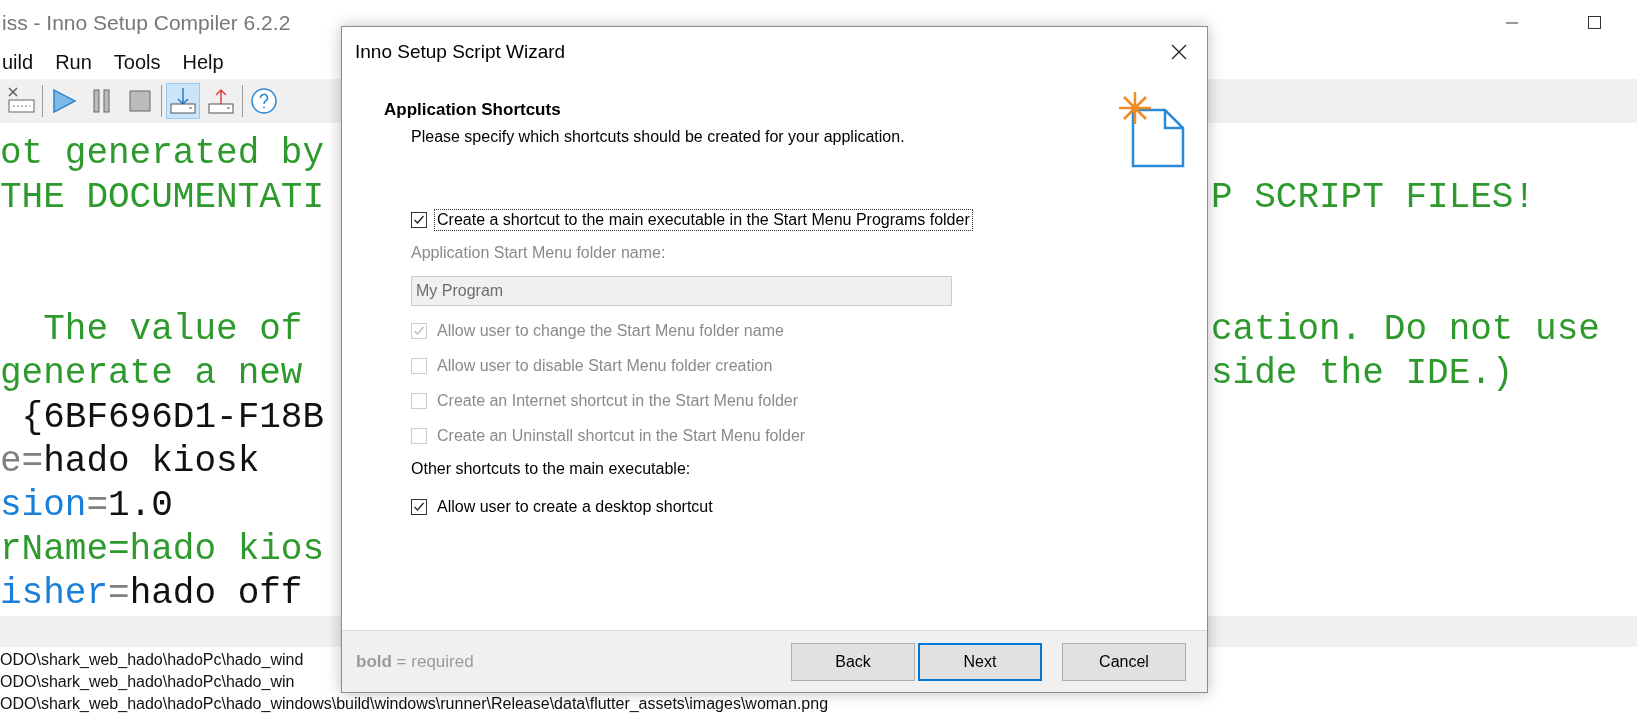 The height and width of the screenshot is (717, 1637). What do you see at coordinates (264, 101) in the screenshot?
I see `help-icon` at bounding box center [264, 101].